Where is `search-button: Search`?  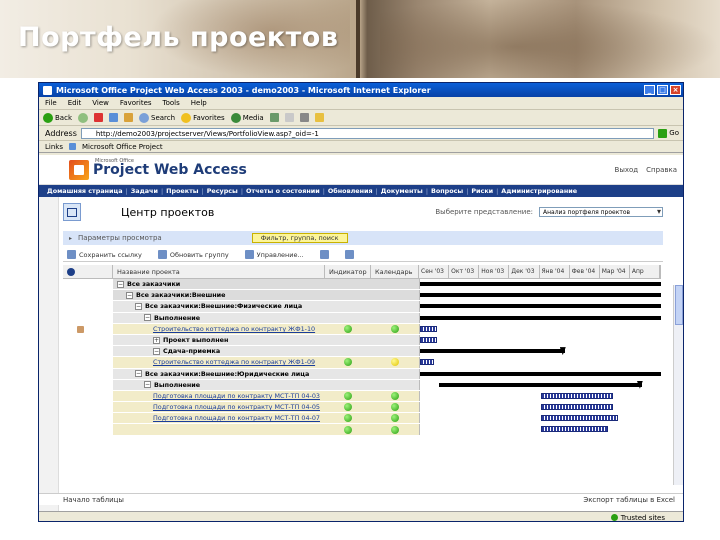 search-button: Search is located at coordinates (157, 117).